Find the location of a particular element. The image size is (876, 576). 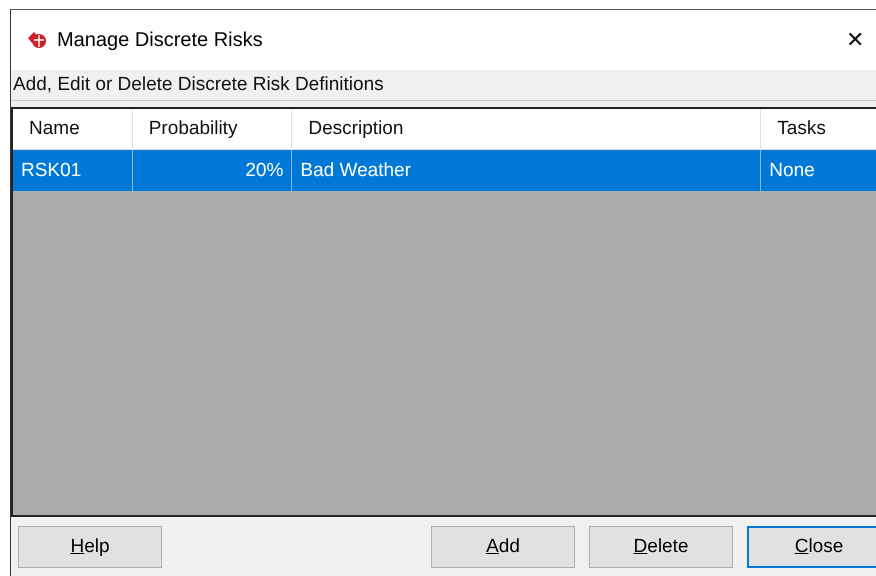

column-header: Name is located at coordinates (73, 129).